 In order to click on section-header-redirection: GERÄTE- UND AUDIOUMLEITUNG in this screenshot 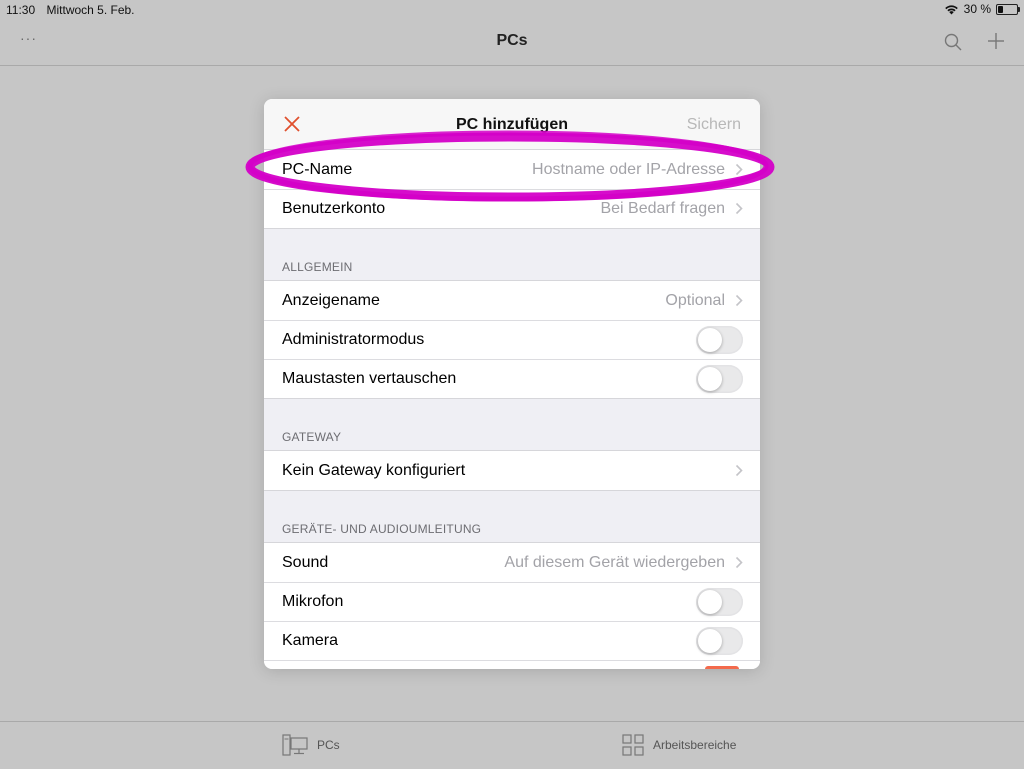, I will do `click(512, 516)`.